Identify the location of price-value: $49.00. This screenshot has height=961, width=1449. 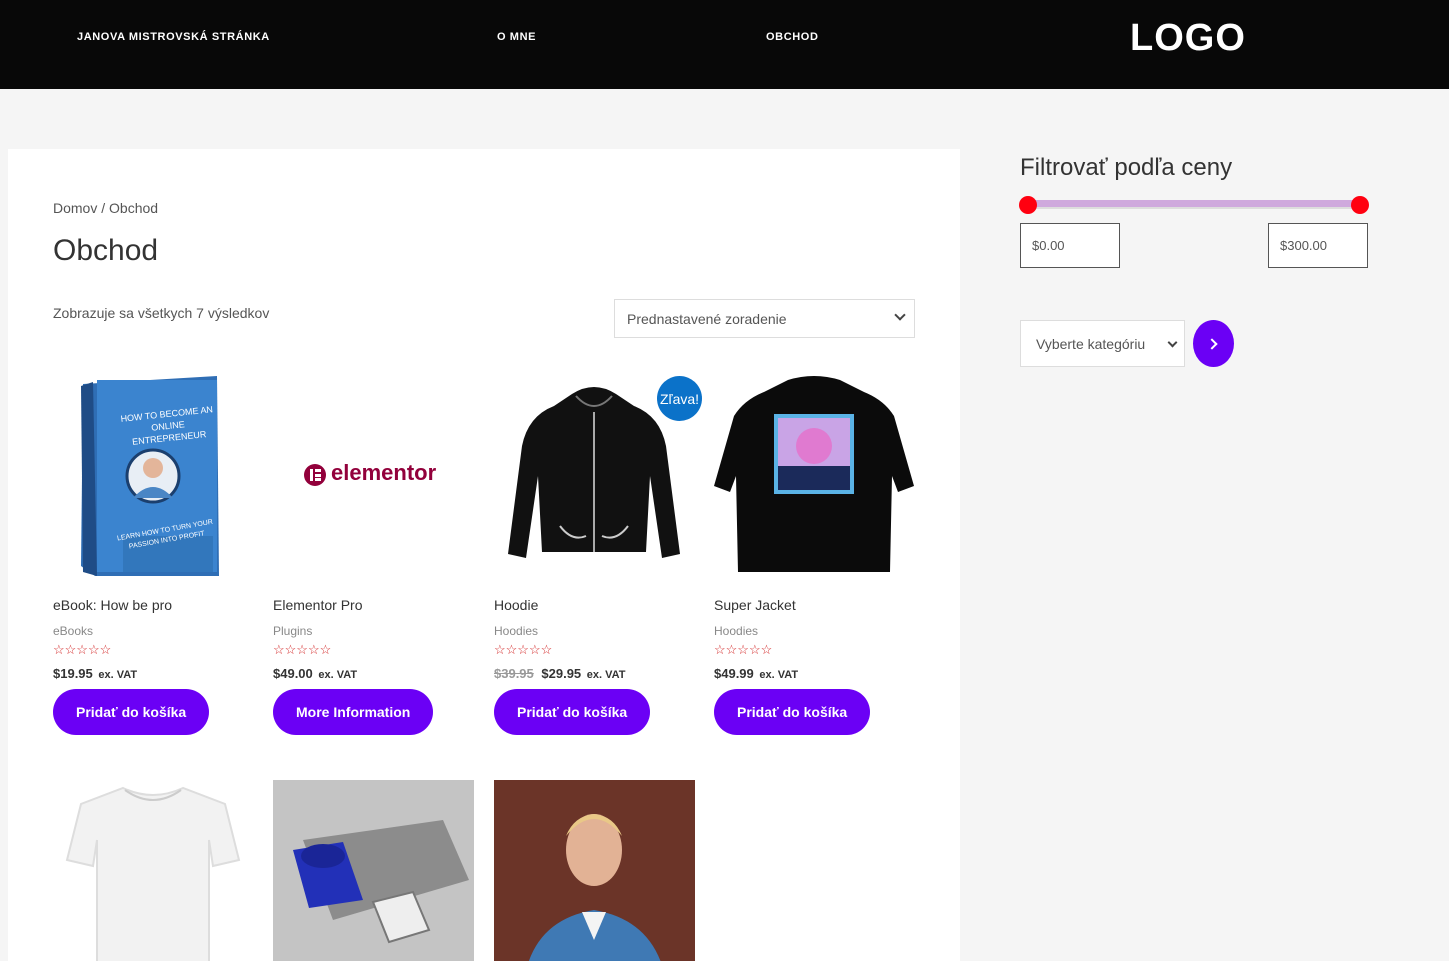
(293, 673).